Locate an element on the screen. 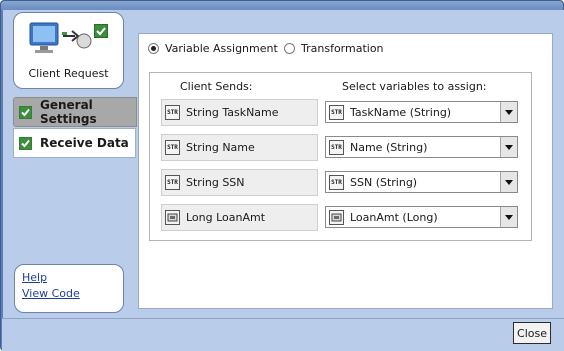 The width and height of the screenshot is (564, 351). client-sends-cell: STR String TaskName is located at coordinates (239, 112).